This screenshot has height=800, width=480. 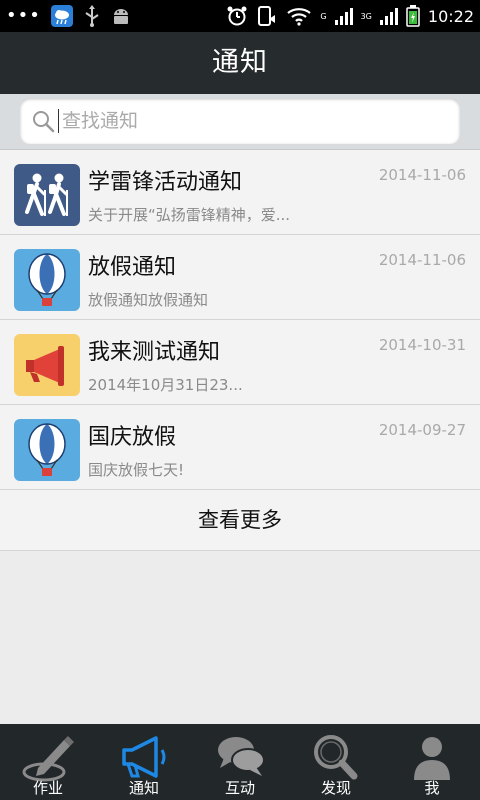 I want to click on tab-homework: 作业, so click(x=48, y=762).